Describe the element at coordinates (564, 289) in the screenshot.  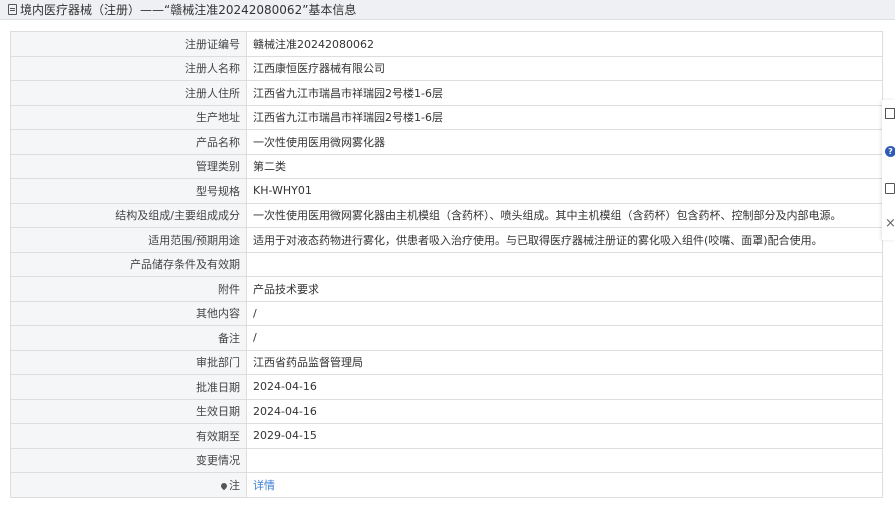
I see `row-value: 产品技术要求` at that location.